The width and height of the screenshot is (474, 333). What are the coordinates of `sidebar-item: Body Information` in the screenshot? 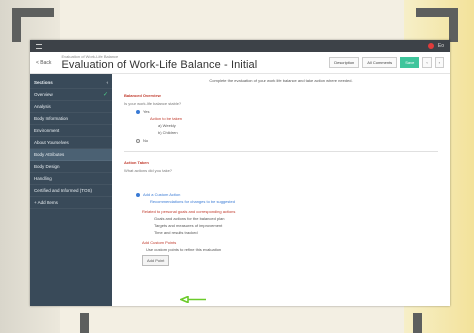 It's located at (71, 119).